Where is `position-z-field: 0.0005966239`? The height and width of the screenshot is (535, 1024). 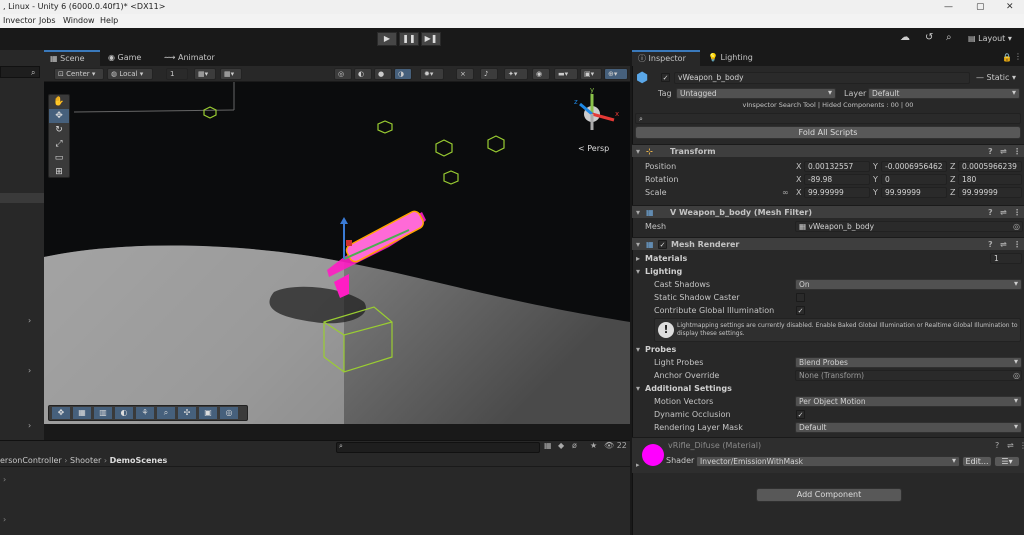
position-z-field: 0.0005966239 is located at coordinates (990, 166).